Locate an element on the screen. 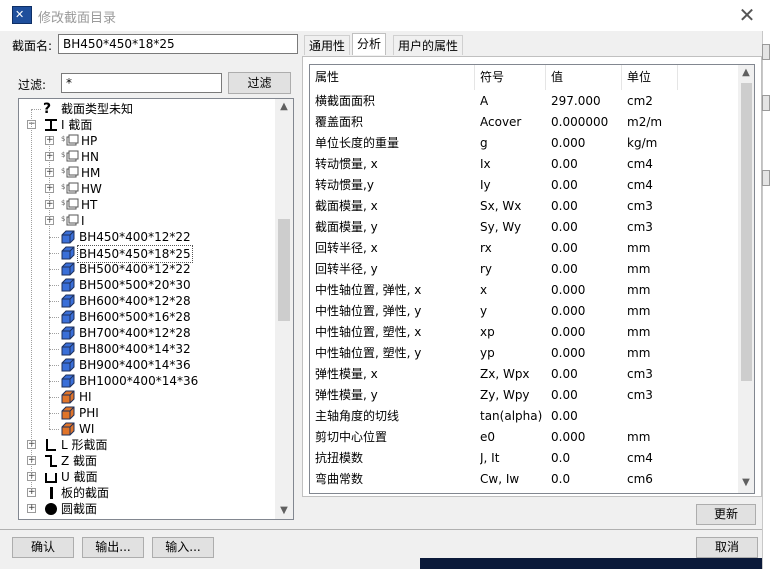 The width and height of the screenshot is (770, 569). tree-item: + $ HW is located at coordinates (146, 189).